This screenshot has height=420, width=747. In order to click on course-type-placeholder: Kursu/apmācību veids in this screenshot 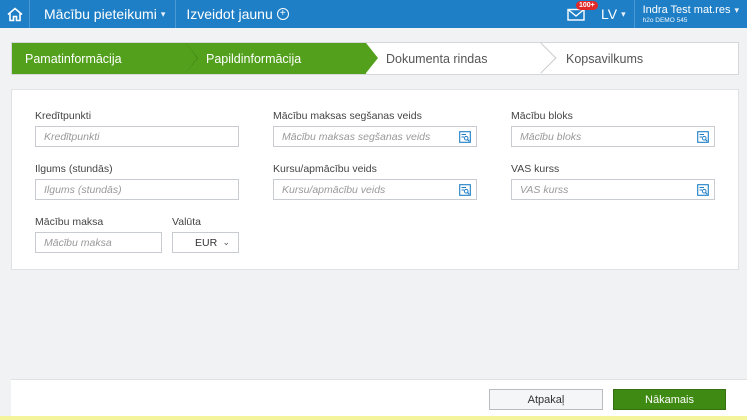, I will do `click(334, 189)`.